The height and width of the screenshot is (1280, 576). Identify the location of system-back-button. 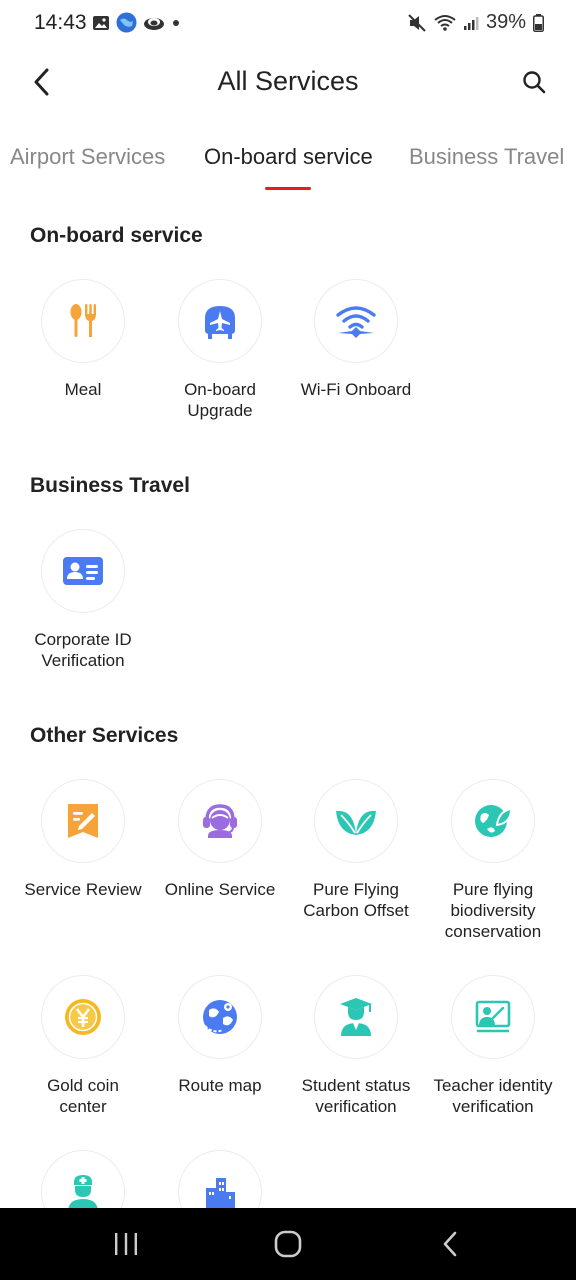
(450, 1244).